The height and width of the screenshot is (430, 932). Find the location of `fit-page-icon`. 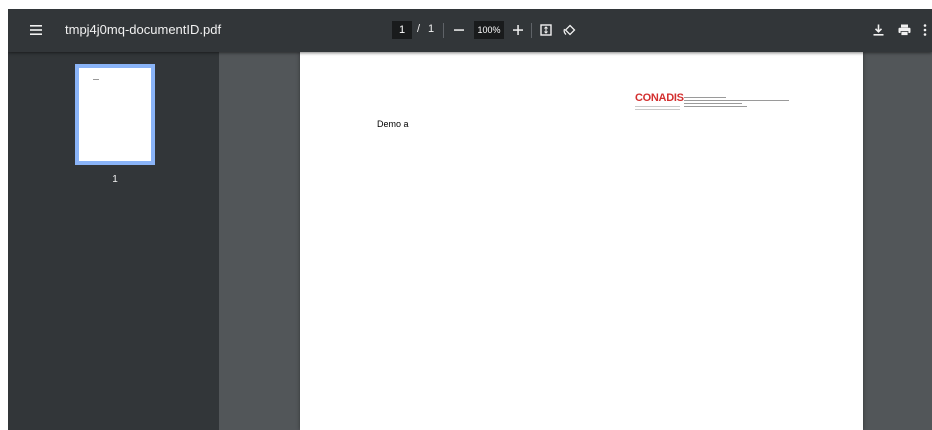

fit-page-icon is located at coordinates (546, 30).